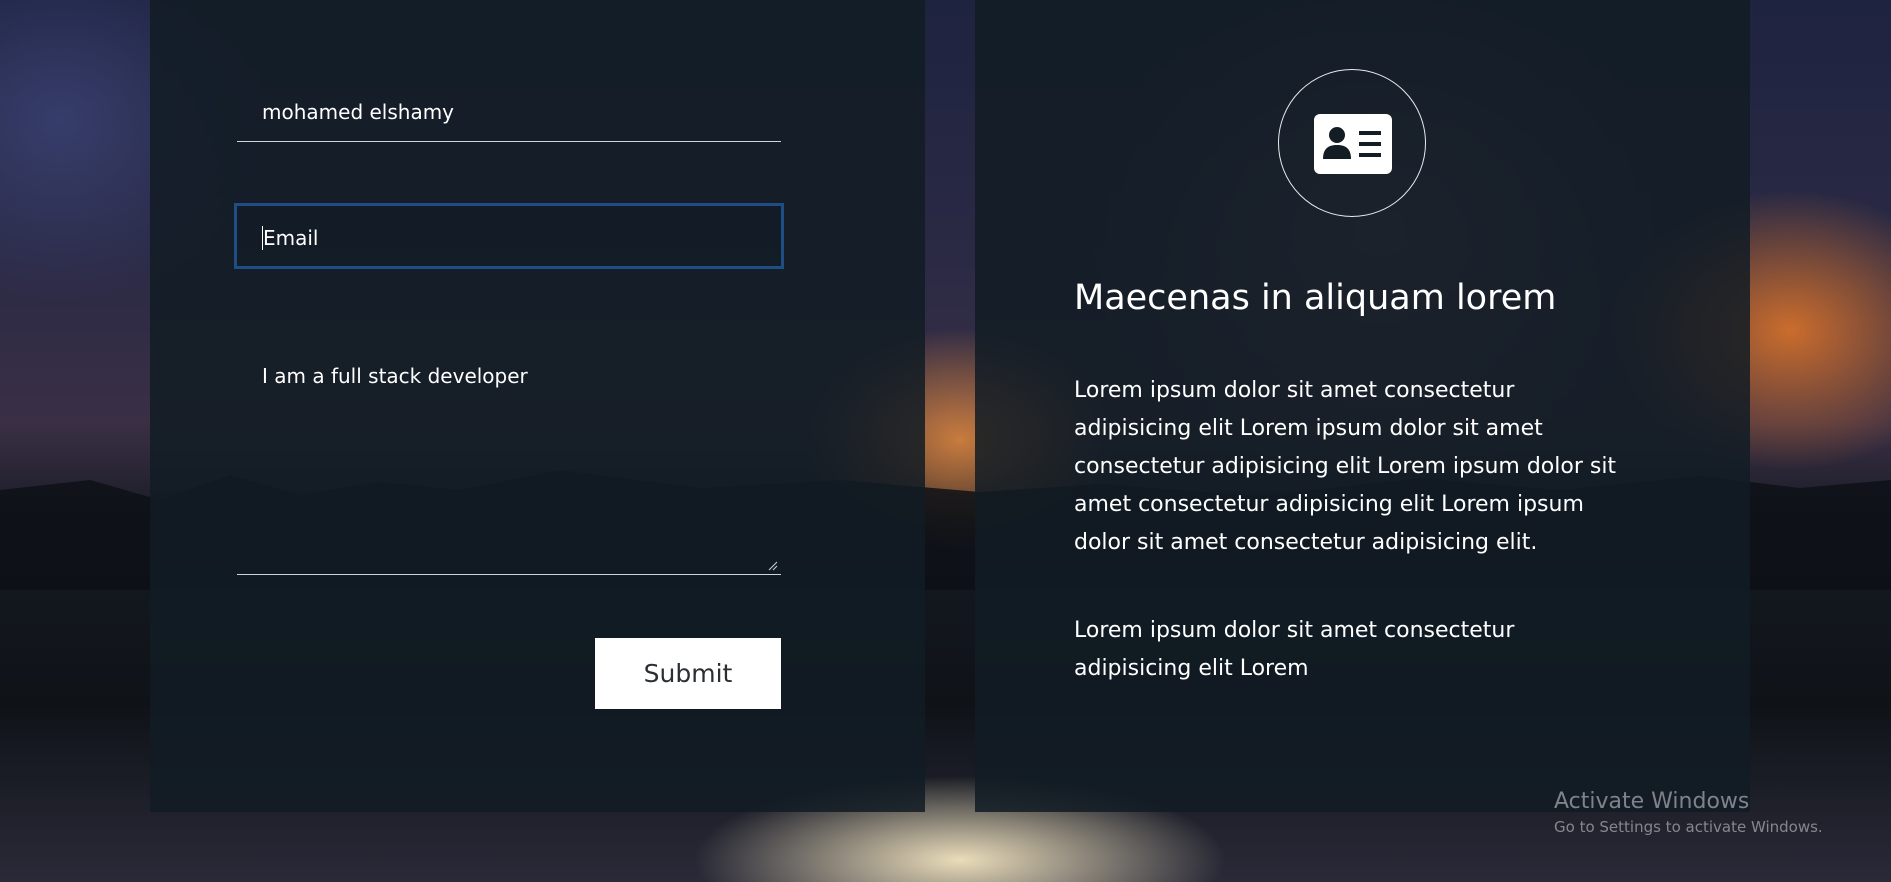  What do you see at coordinates (509, 111) in the screenshot?
I see `name-field: mohamed elshamy` at bounding box center [509, 111].